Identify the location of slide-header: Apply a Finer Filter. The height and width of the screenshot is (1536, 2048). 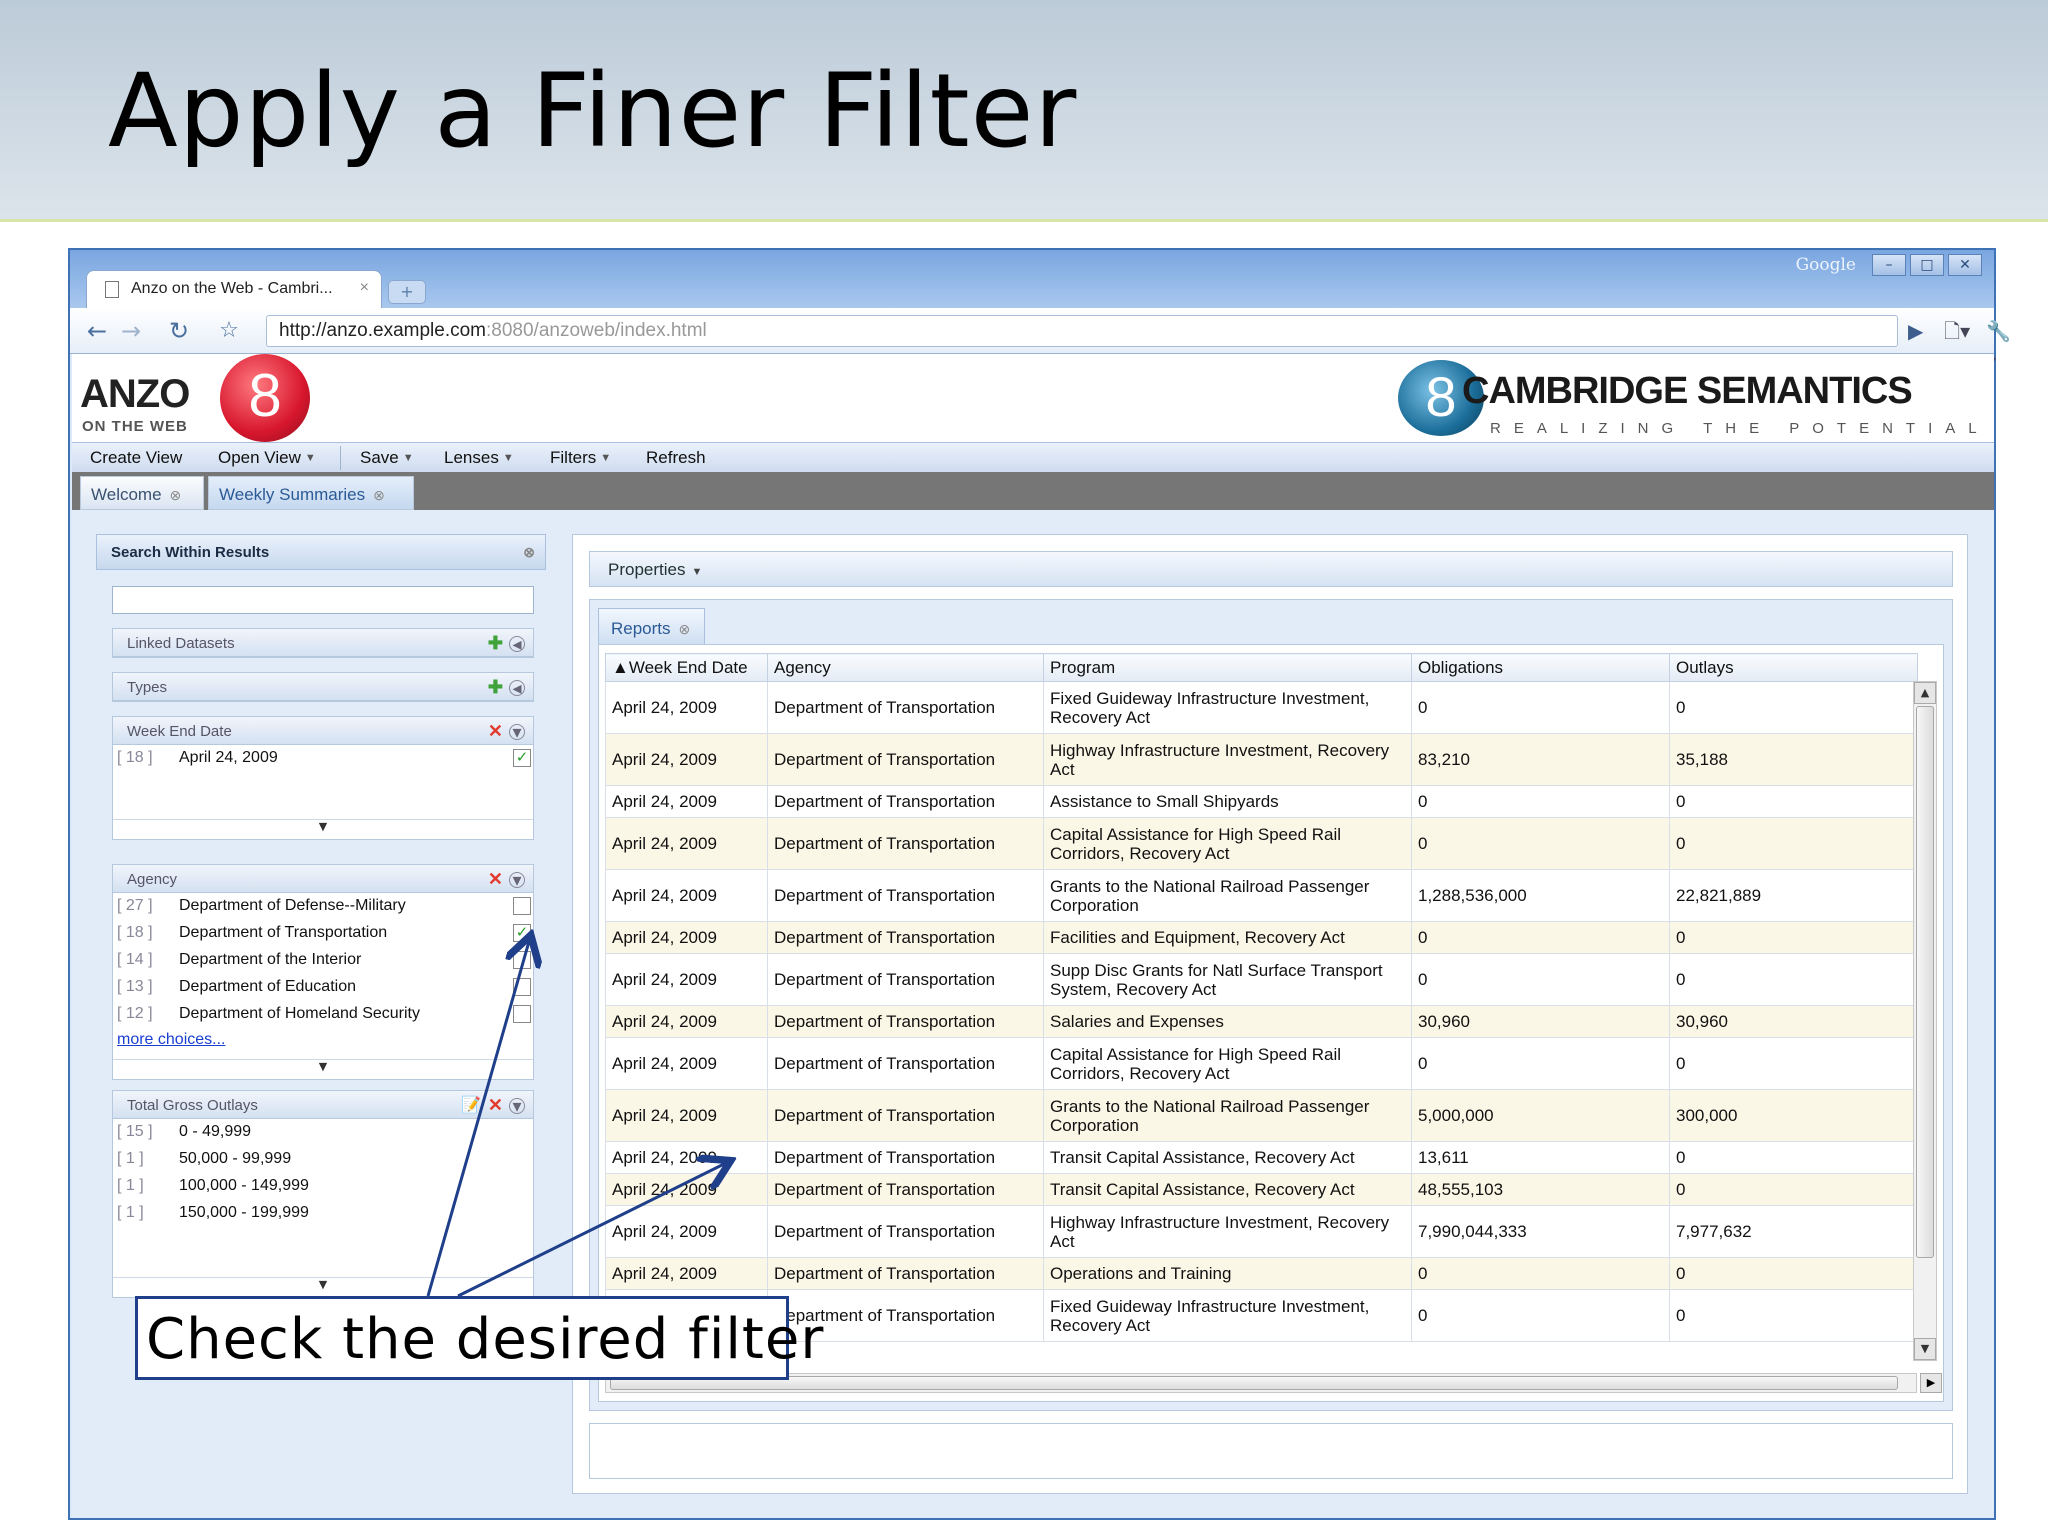
(1024, 111).